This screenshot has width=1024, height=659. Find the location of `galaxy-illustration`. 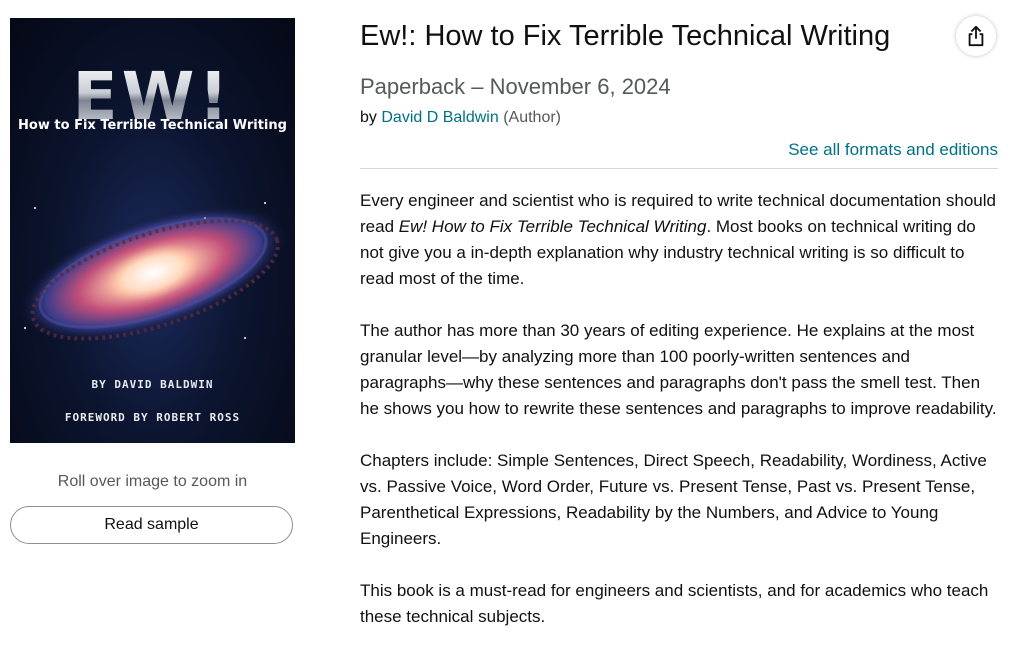

galaxy-illustration is located at coordinates (153, 271).